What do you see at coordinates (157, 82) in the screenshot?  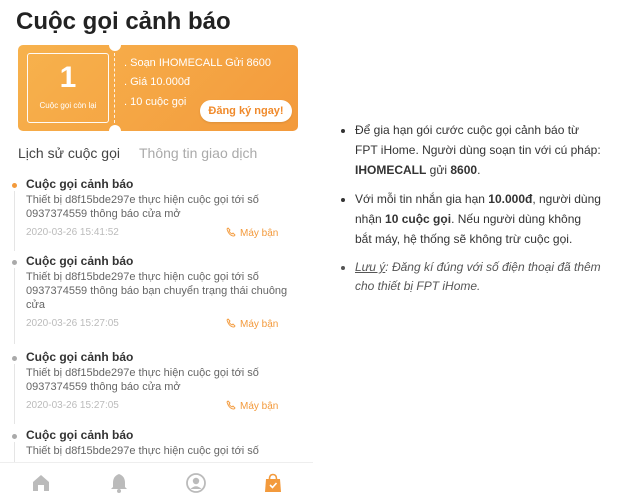 I see `ticket-line-price: . Giá 10.000đ` at bounding box center [157, 82].